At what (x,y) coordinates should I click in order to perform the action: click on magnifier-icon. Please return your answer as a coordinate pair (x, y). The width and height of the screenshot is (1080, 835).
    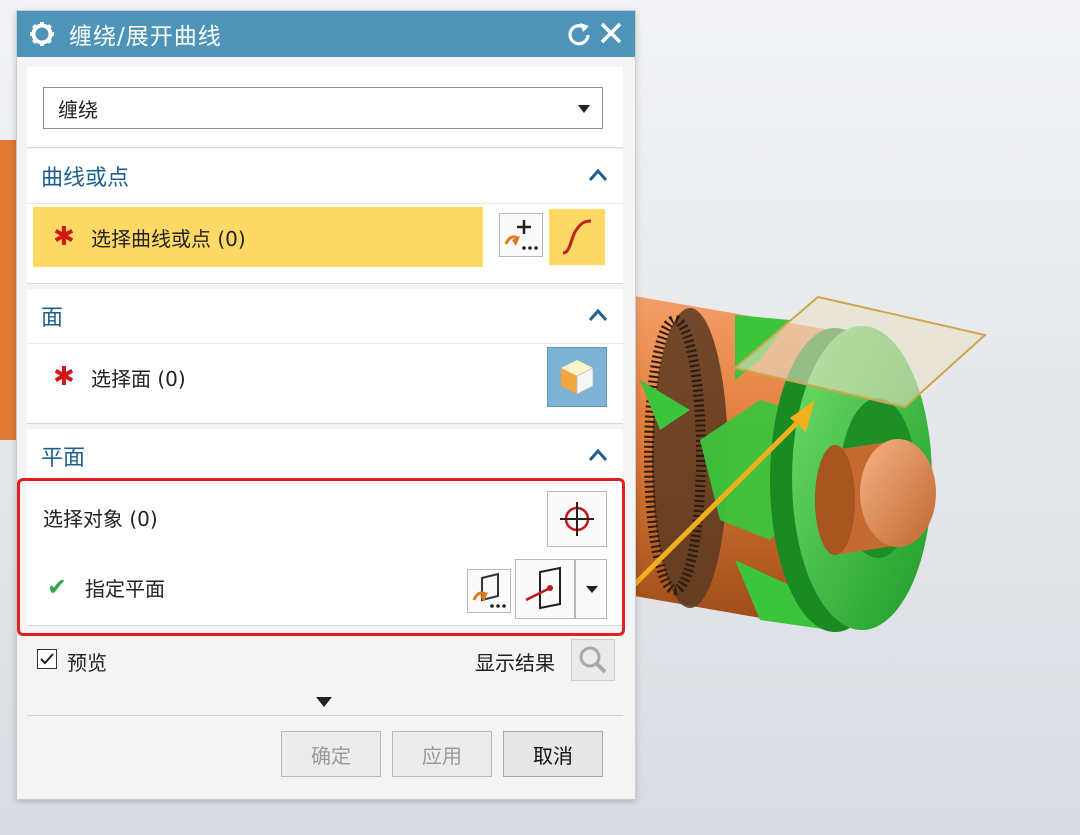
    Looking at the image, I should click on (593, 660).